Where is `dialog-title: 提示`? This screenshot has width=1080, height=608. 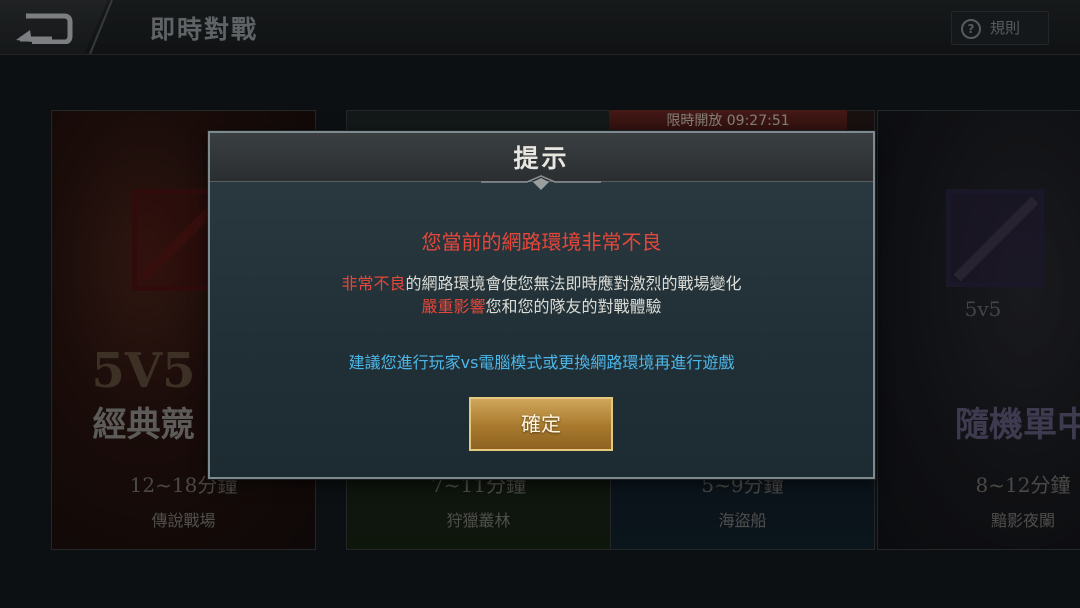
dialog-title: 提示 is located at coordinates (541, 158).